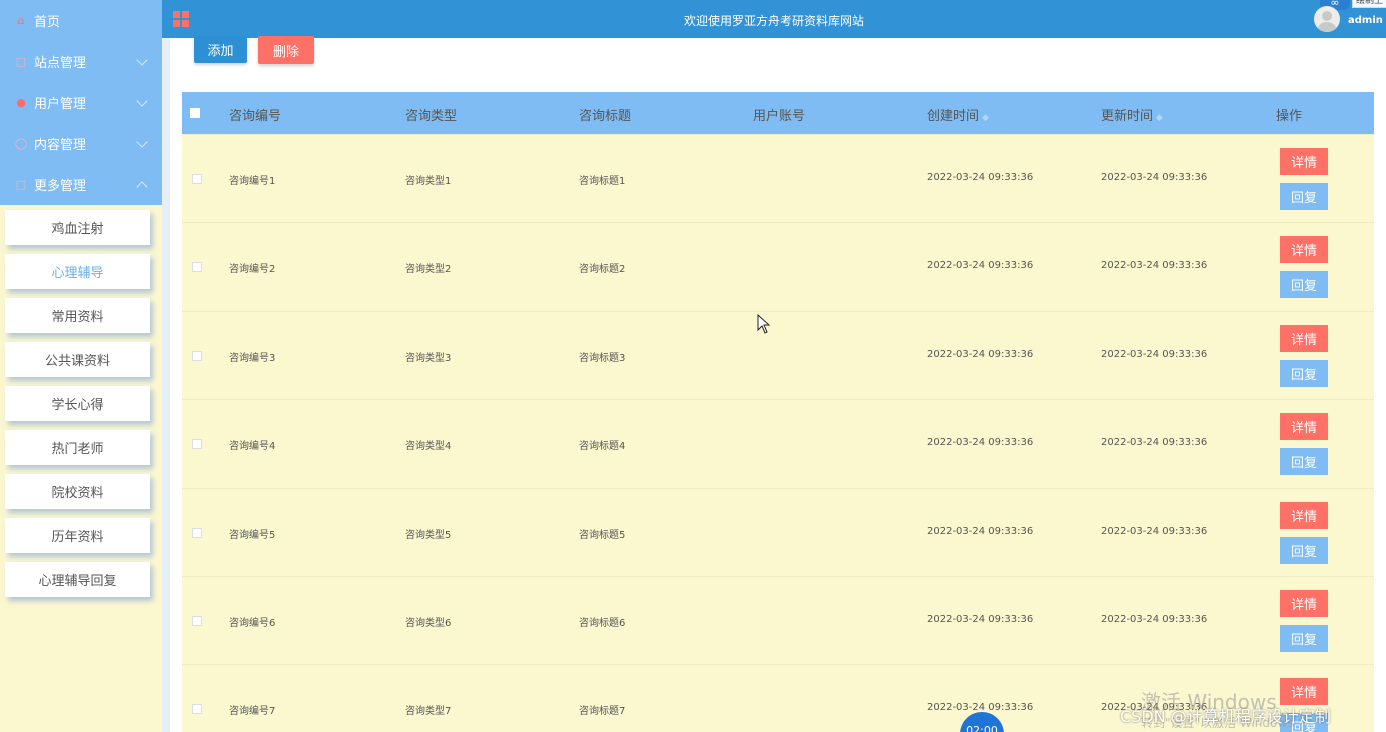 Image resolution: width=1386 pixels, height=732 pixels. What do you see at coordinates (252, 270) in the screenshot?
I see `cell-code: 咨询编号2` at bounding box center [252, 270].